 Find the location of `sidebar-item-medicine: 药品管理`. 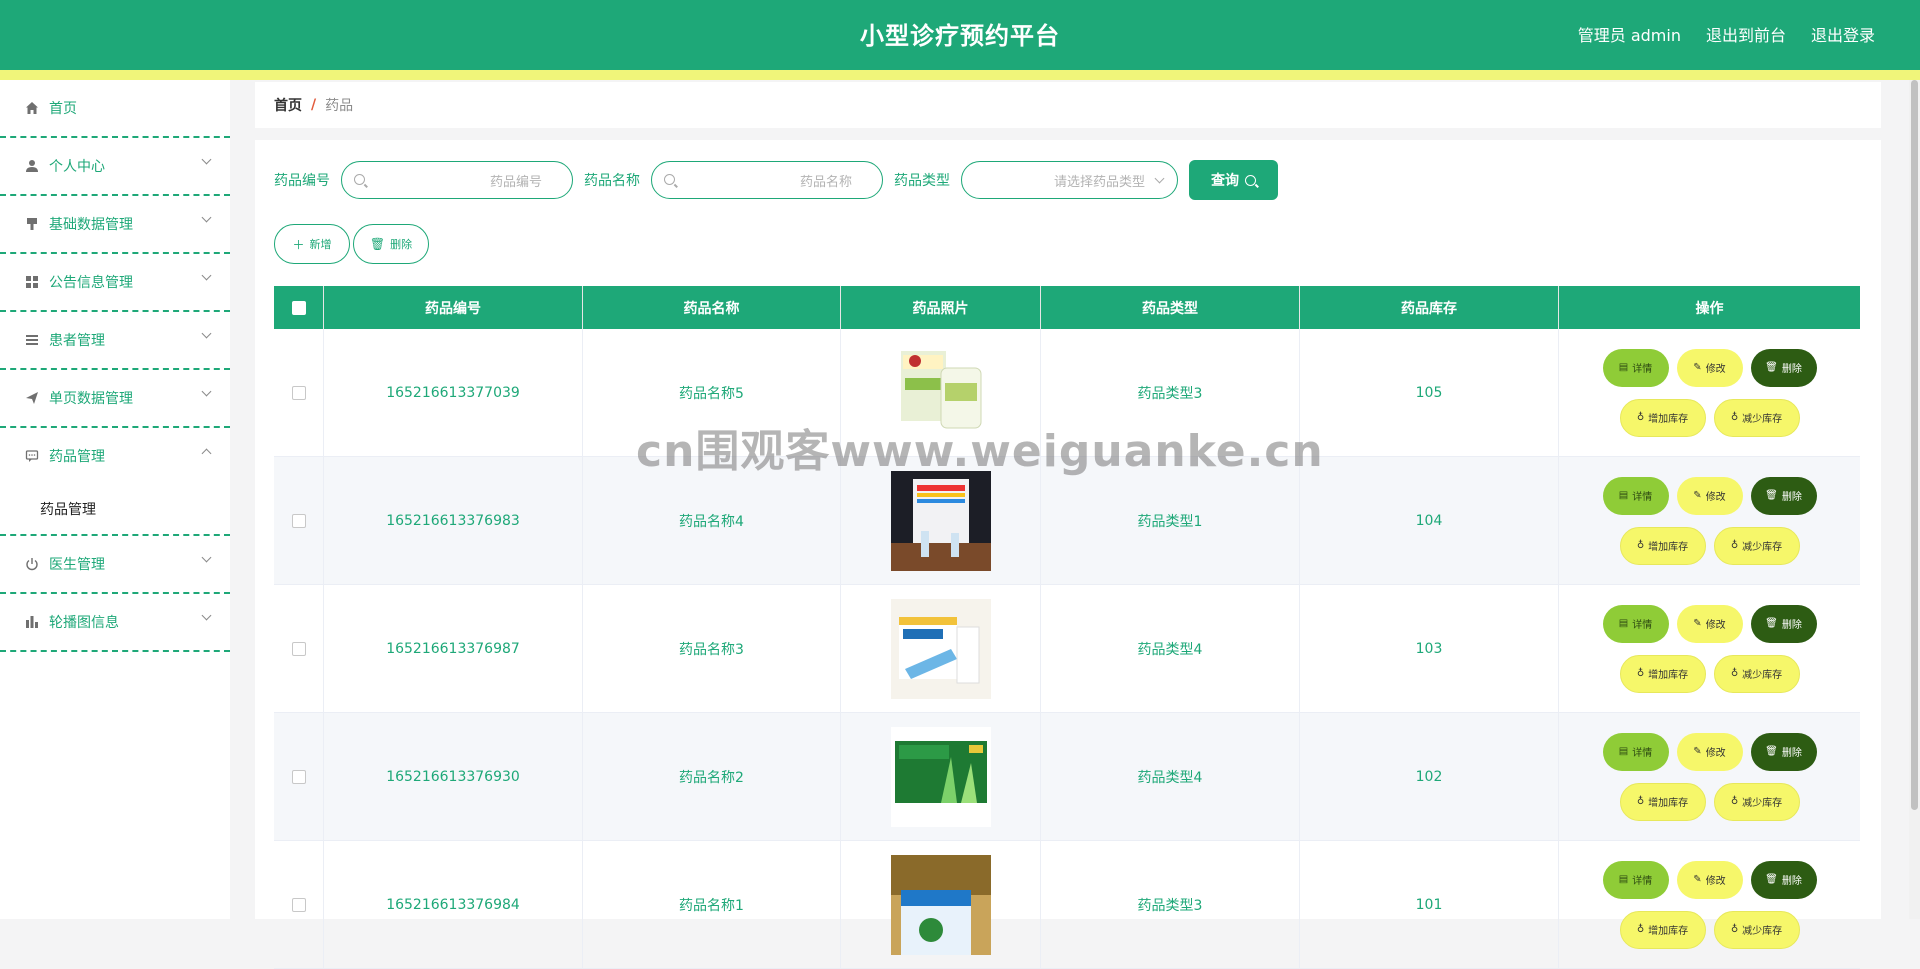

sidebar-item-medicine: 药品管理 is located at coordinates (115, 456).